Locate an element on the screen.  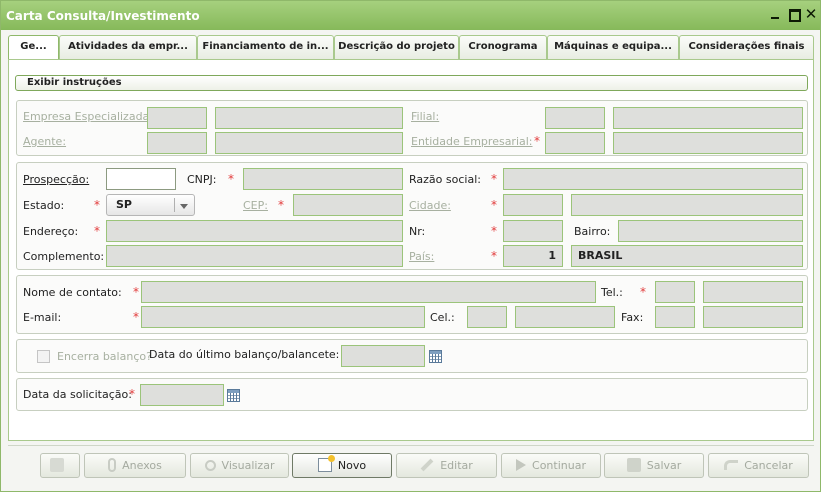
estado-select: SP is located at coordinates (150, 205).